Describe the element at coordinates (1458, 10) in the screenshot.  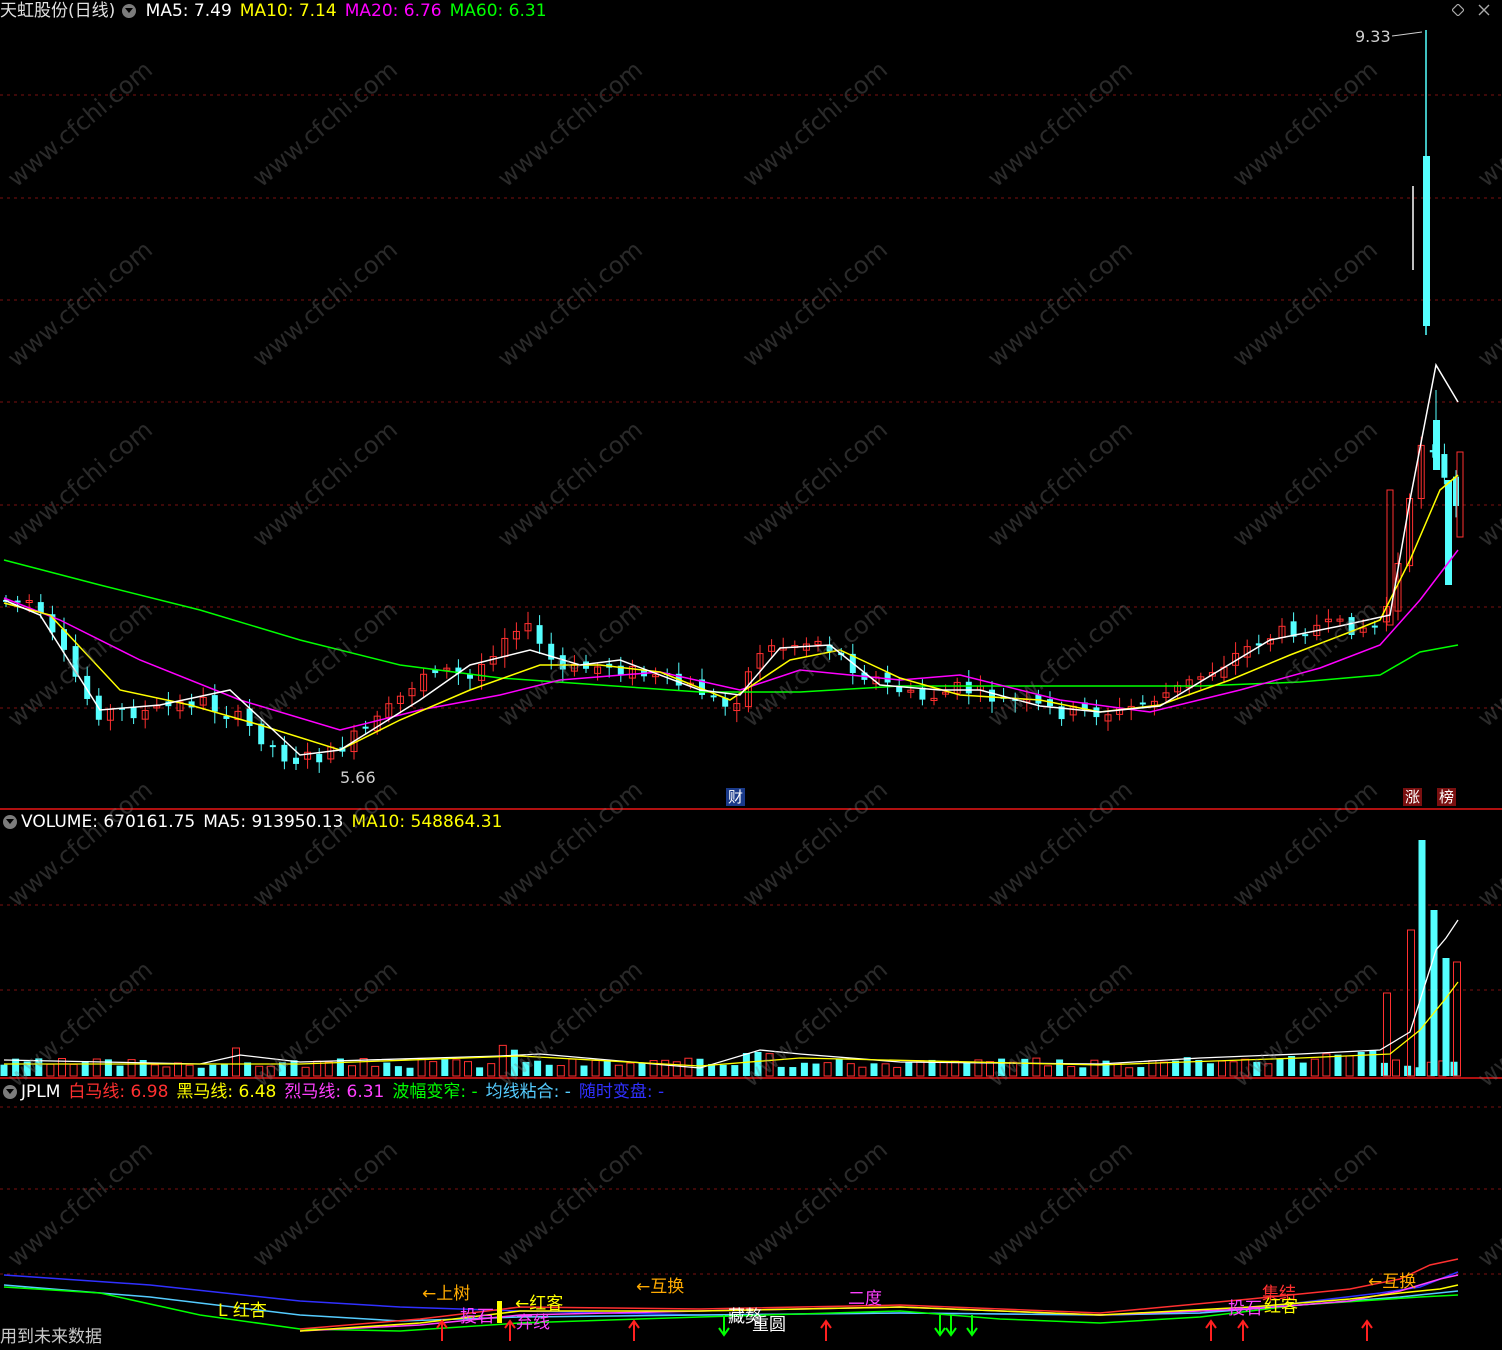
I see `diamond-icon` at that location.